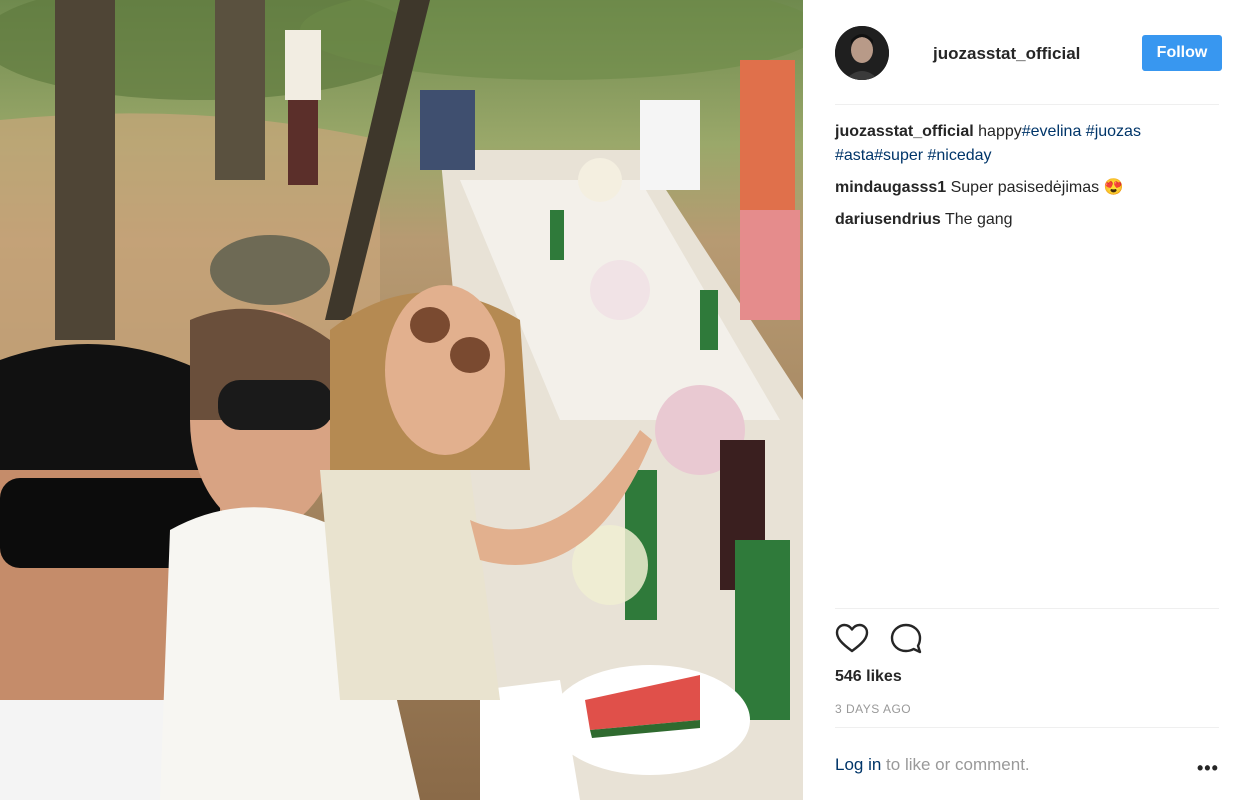 The height and width of the screenshot is (800, 1251). What do you see at coordinates (904, 131) in the screenshot?
I see `caption-username: juozasstat_official` at bounding box center [904, 131].